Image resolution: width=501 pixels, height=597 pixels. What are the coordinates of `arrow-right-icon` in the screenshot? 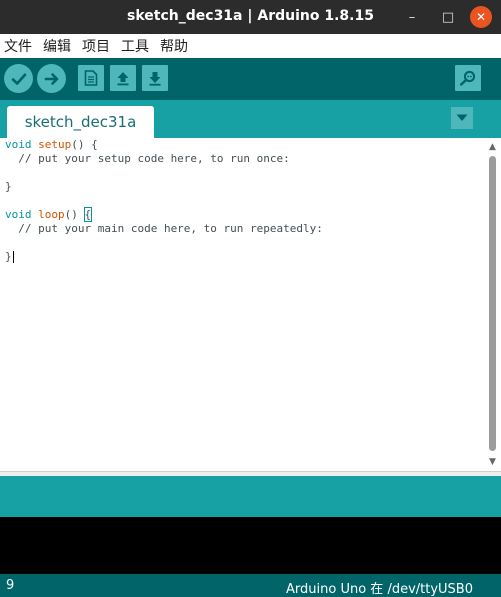 It's located at (51, 78).